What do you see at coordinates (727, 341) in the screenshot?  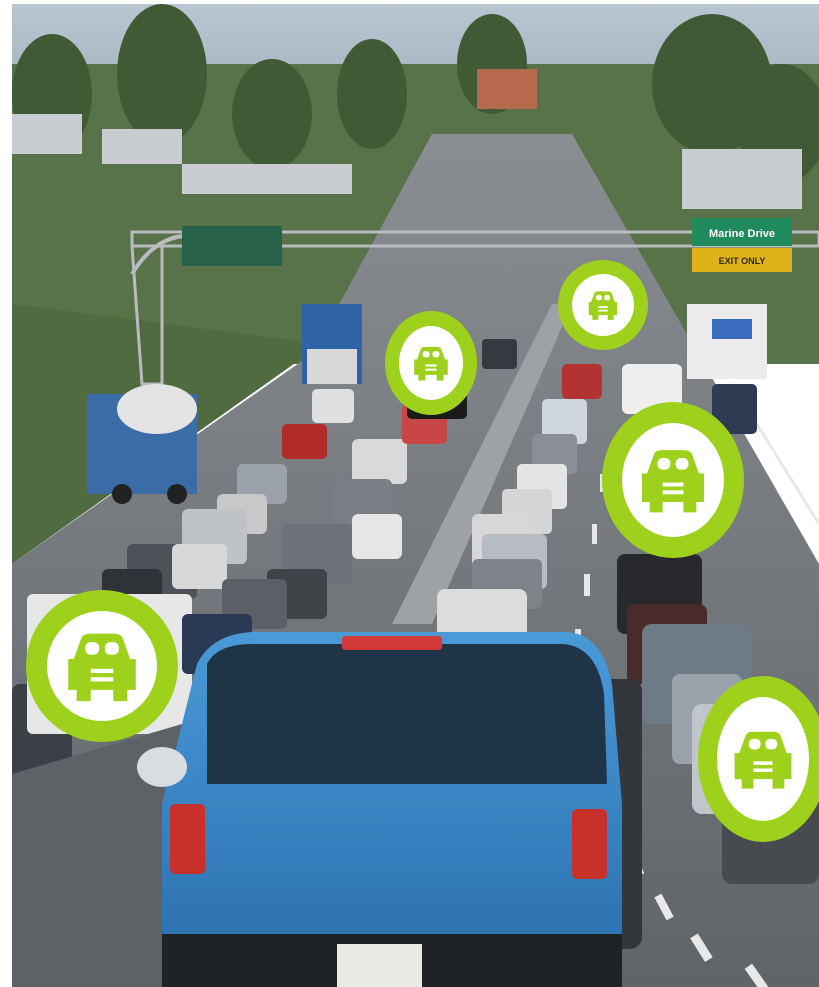 I see `box-truck-right` at bounding box center [727, 341].